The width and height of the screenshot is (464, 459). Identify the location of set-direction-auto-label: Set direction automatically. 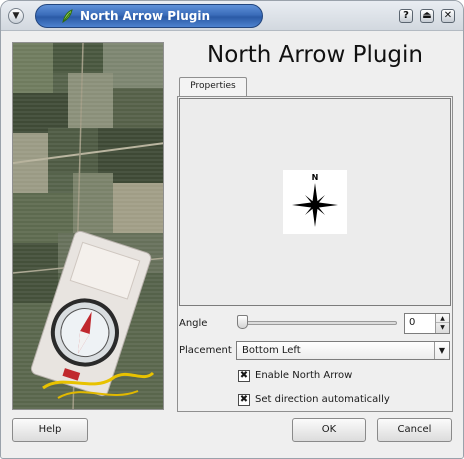
(322, 399).